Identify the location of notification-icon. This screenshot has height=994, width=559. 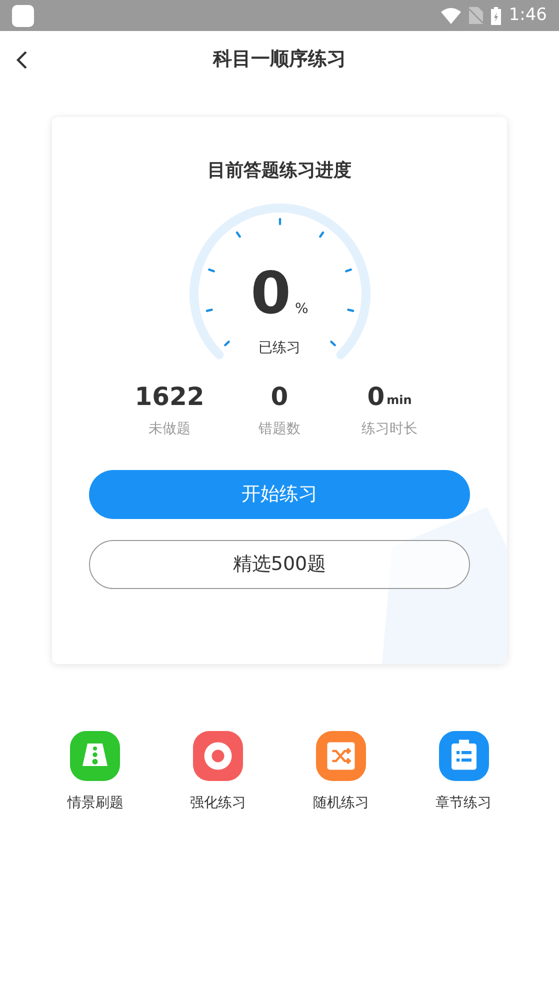
(23, 15).